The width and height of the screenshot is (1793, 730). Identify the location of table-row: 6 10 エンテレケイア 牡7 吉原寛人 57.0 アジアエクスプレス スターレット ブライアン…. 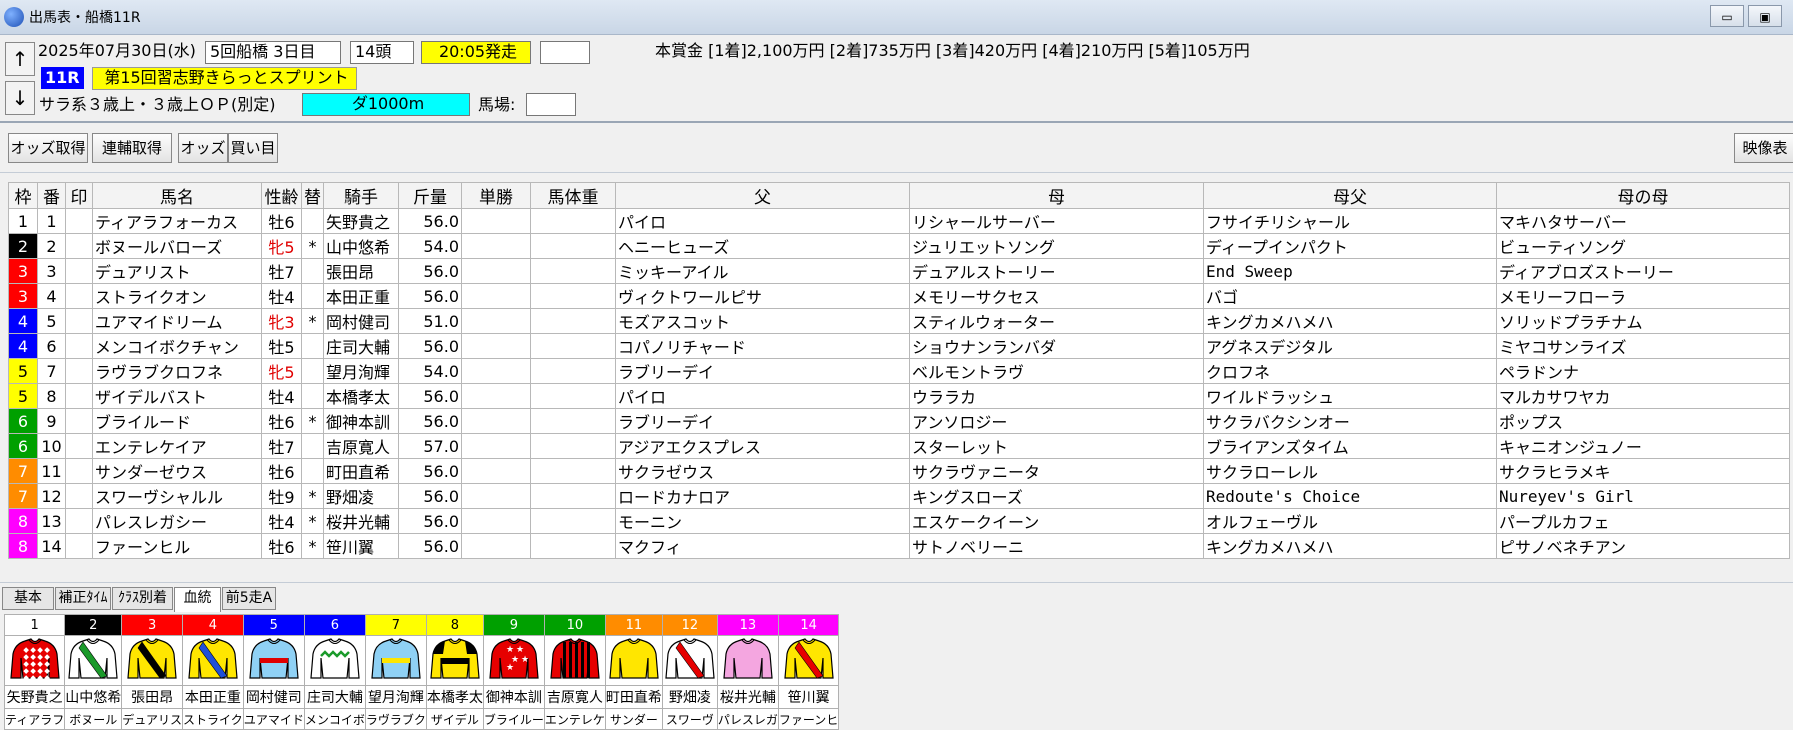
(899, 446).